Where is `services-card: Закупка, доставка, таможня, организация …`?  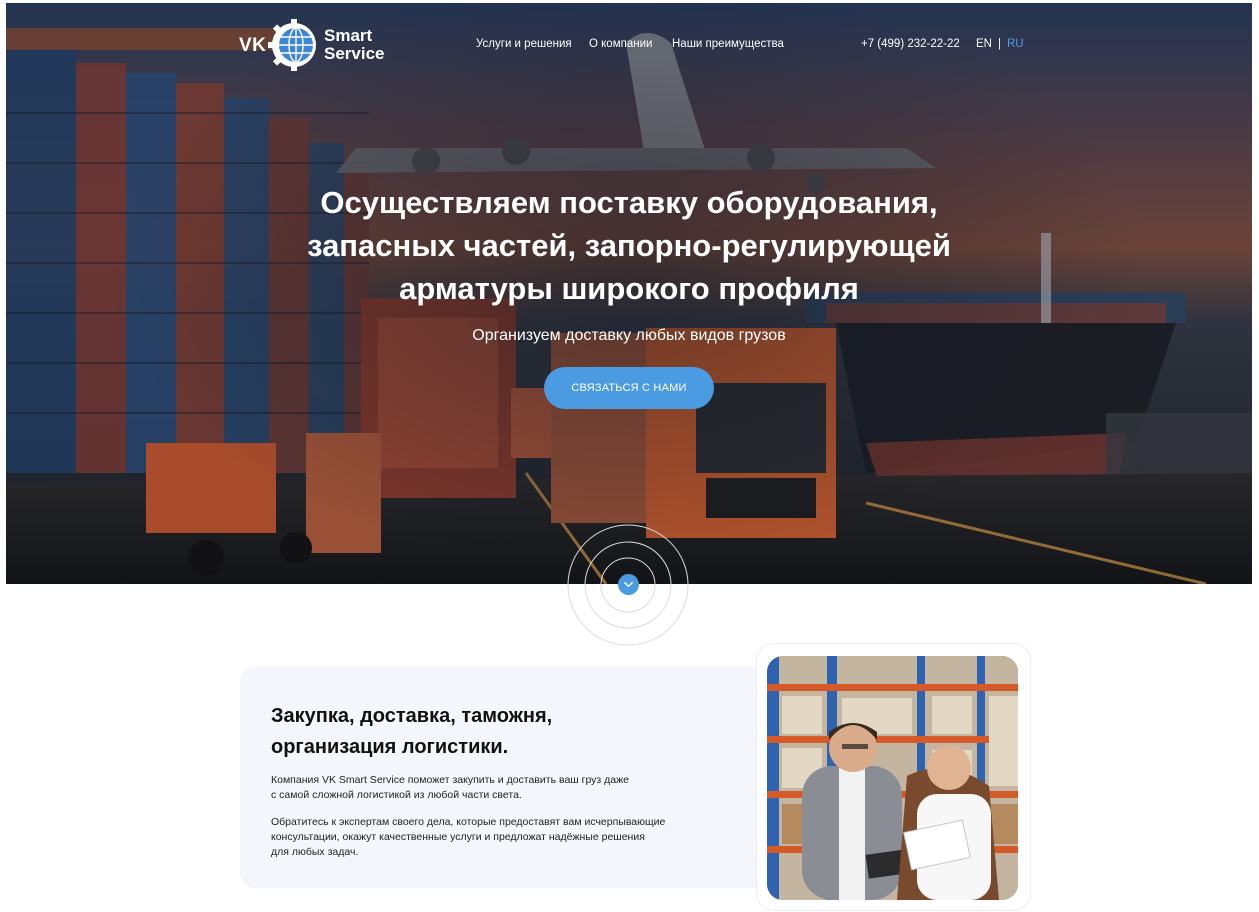 services-card: Закупка, доставка, таможня, организация … is located at coordinates (510, 777).